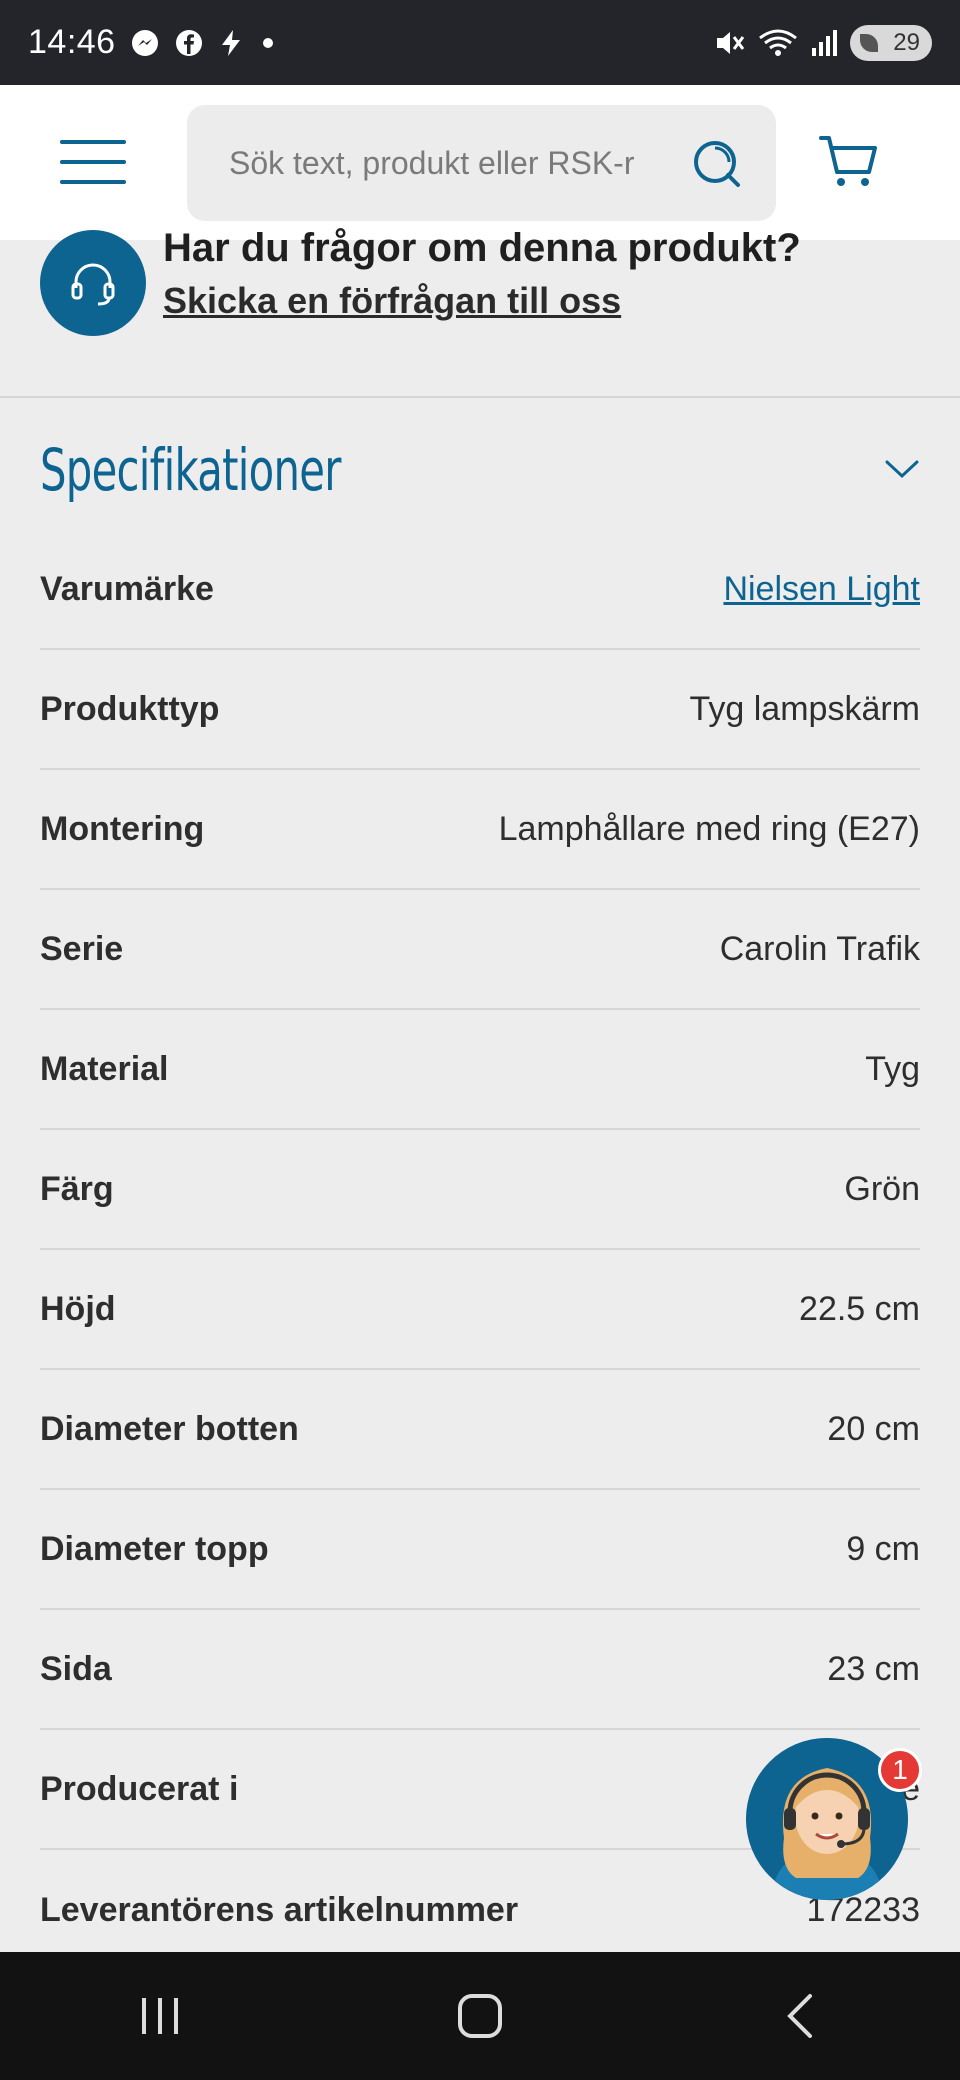 The width and height of the screenshot is (960, 2080). What do you see at coordinates (825, 43) in the screenshot?
I see `signal-icon` at bounding box center [825, 43].